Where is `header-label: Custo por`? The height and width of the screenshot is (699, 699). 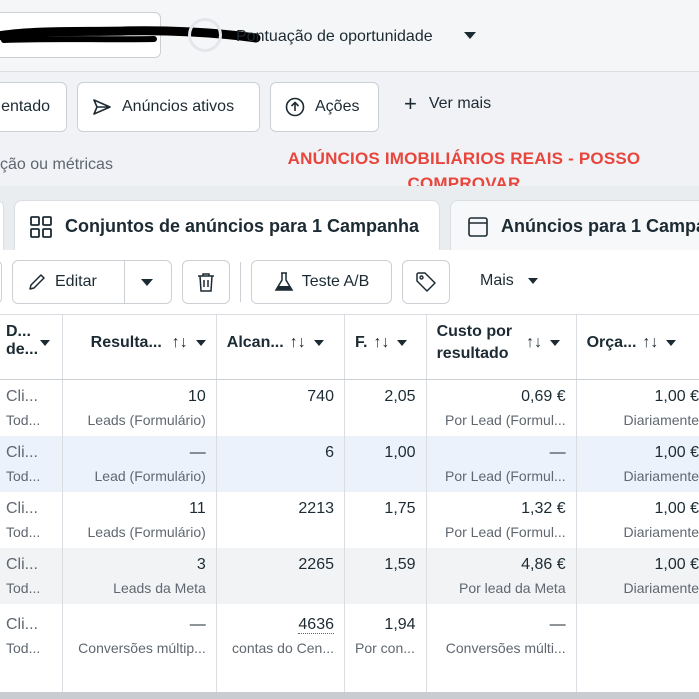
header-label: Custo por is located at coordinates (474, 331).